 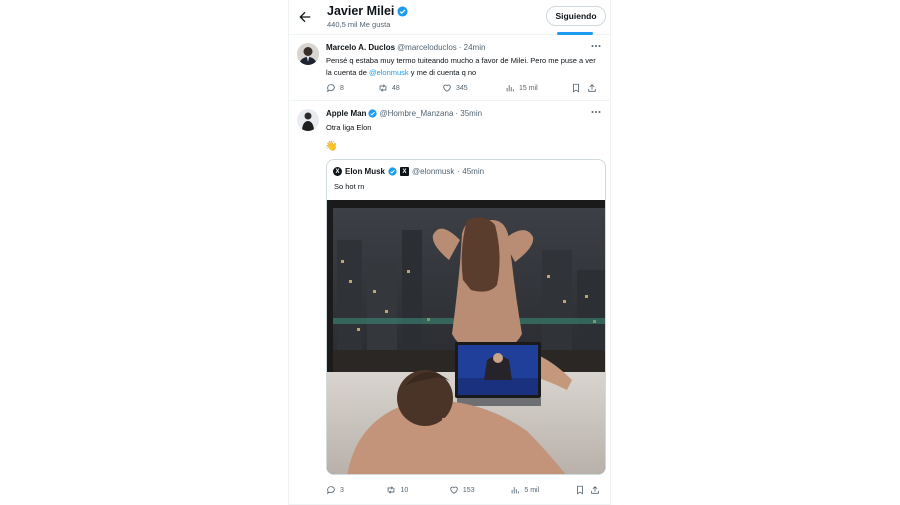 I want to click on quoted-author-name: Elon Musk, so click(x=365, y=171).